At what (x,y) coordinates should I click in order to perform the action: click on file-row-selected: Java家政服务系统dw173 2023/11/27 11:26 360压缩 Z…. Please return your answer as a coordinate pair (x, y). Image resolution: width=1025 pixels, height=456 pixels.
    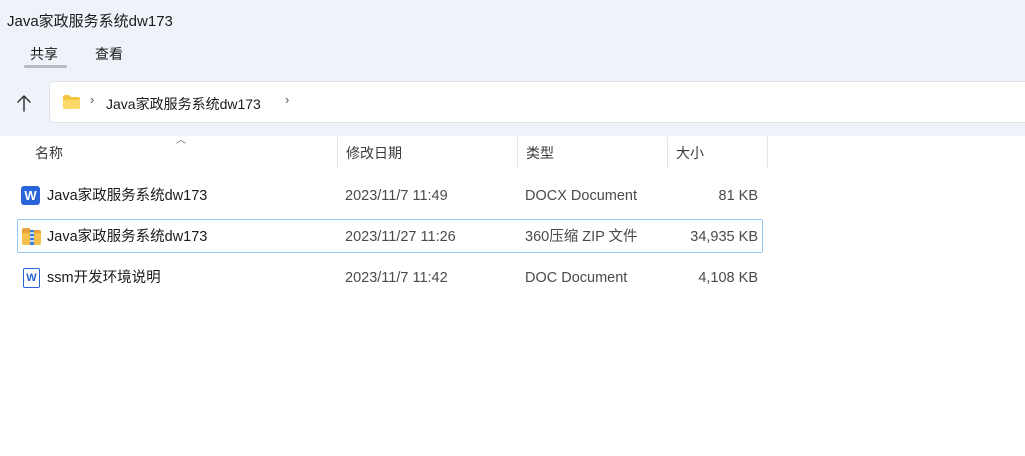
    Looking at the image, I should click on (390, 236).